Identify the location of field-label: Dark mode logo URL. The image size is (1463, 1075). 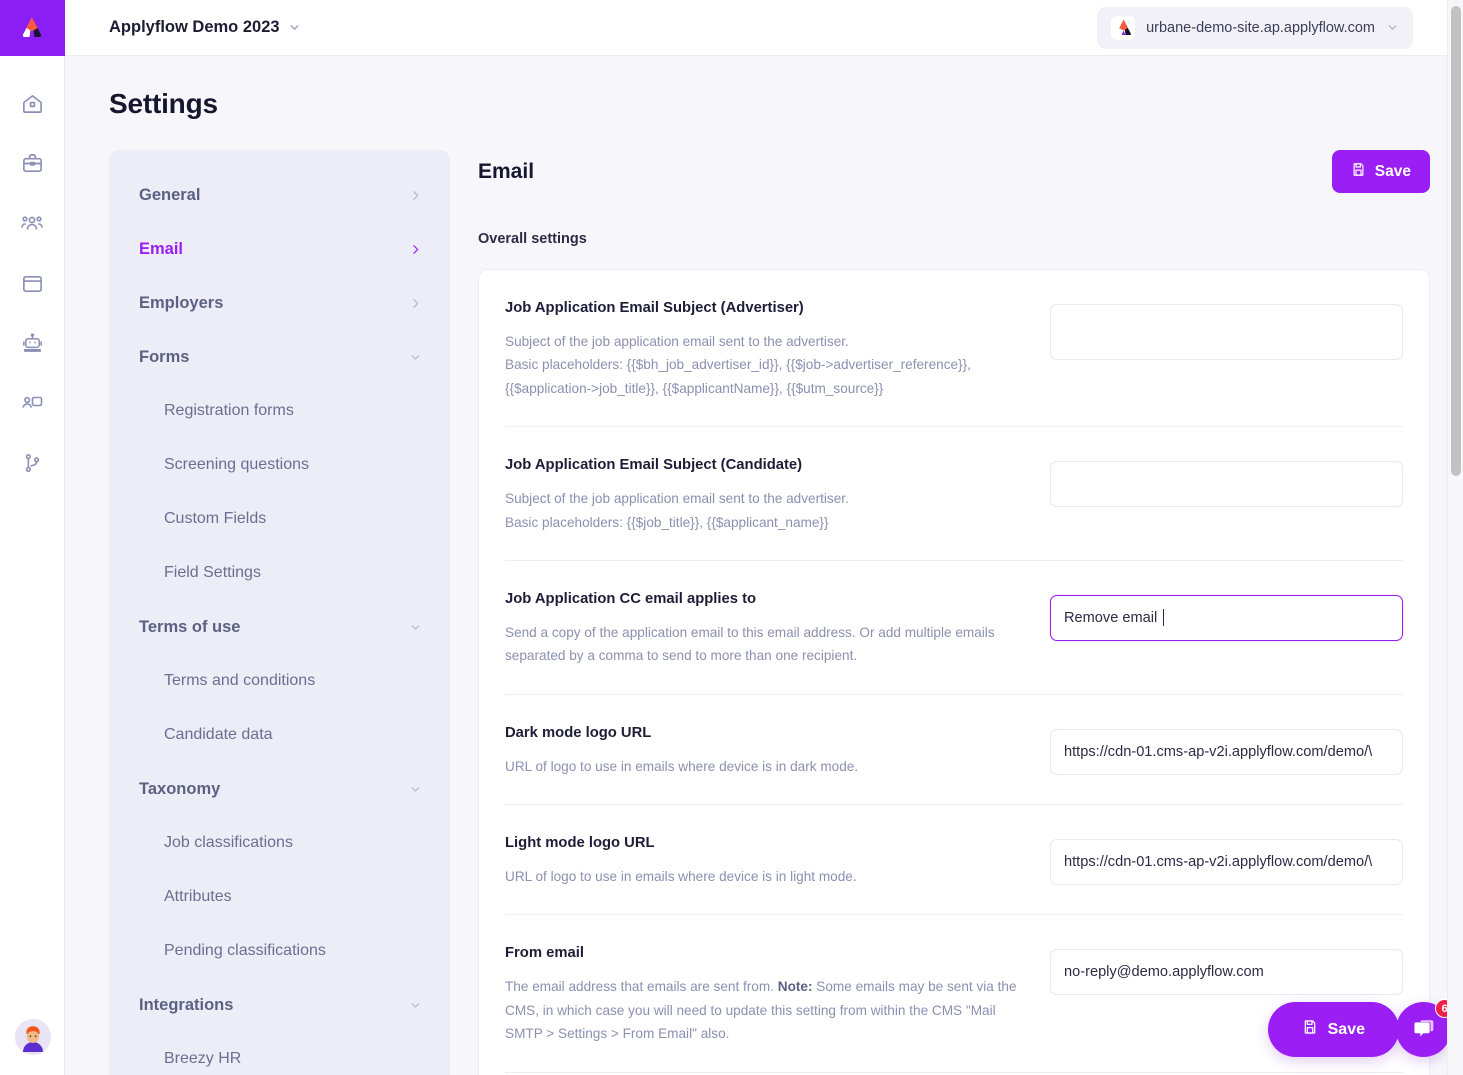
(578, 732).